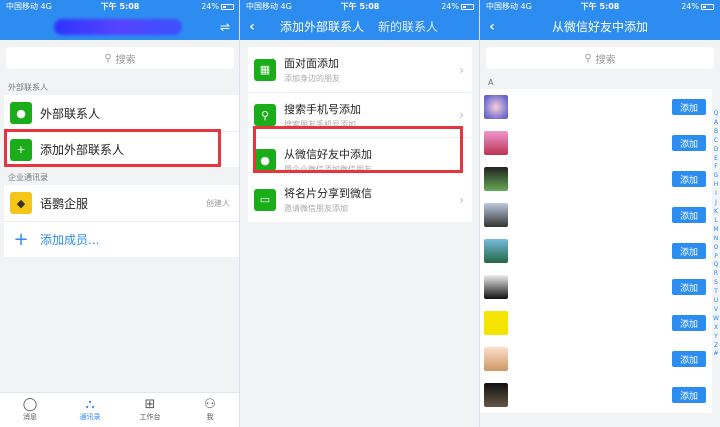 This screenshot has height=427, width=720. I want to click on option-share-card: ▭ 将名片分享到微信 邀请微信朋友添加 ›, so click(360, 199).